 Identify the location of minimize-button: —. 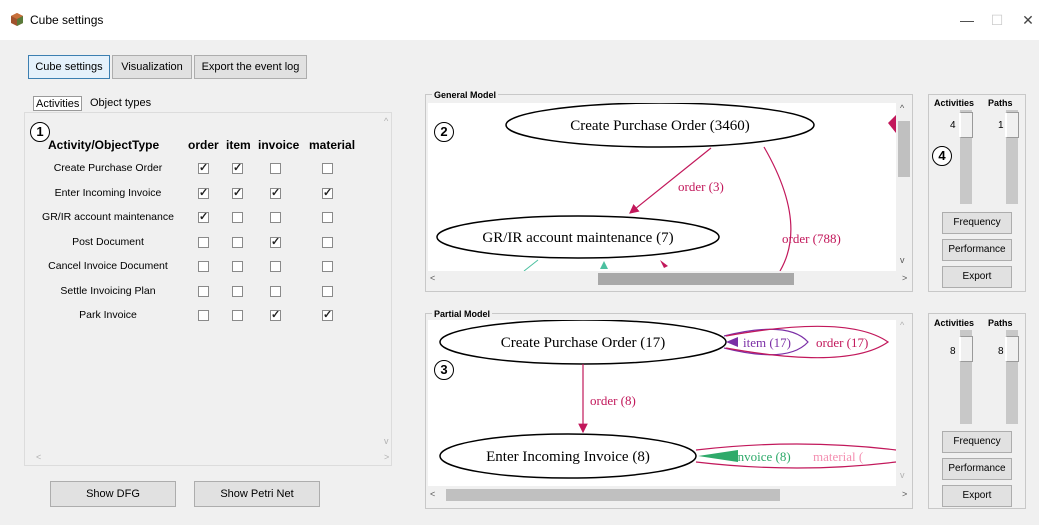
(967, 20).